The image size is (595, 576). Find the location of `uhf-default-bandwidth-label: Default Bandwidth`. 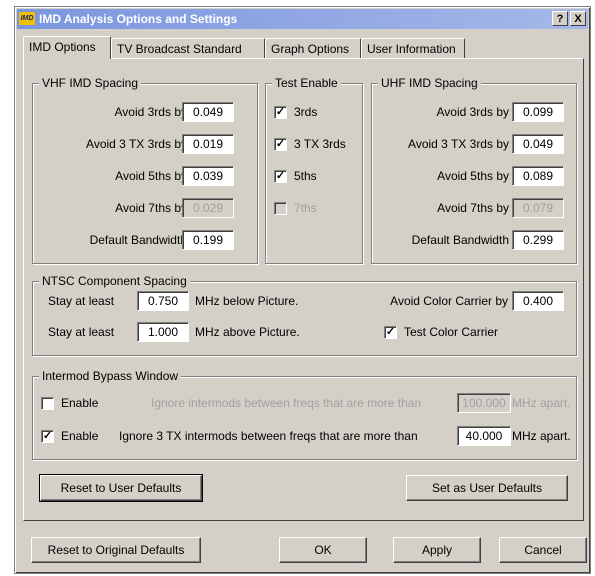

uhf-default-bandwidth-label: Default Bandwidth is located at coordinates (460, 240).